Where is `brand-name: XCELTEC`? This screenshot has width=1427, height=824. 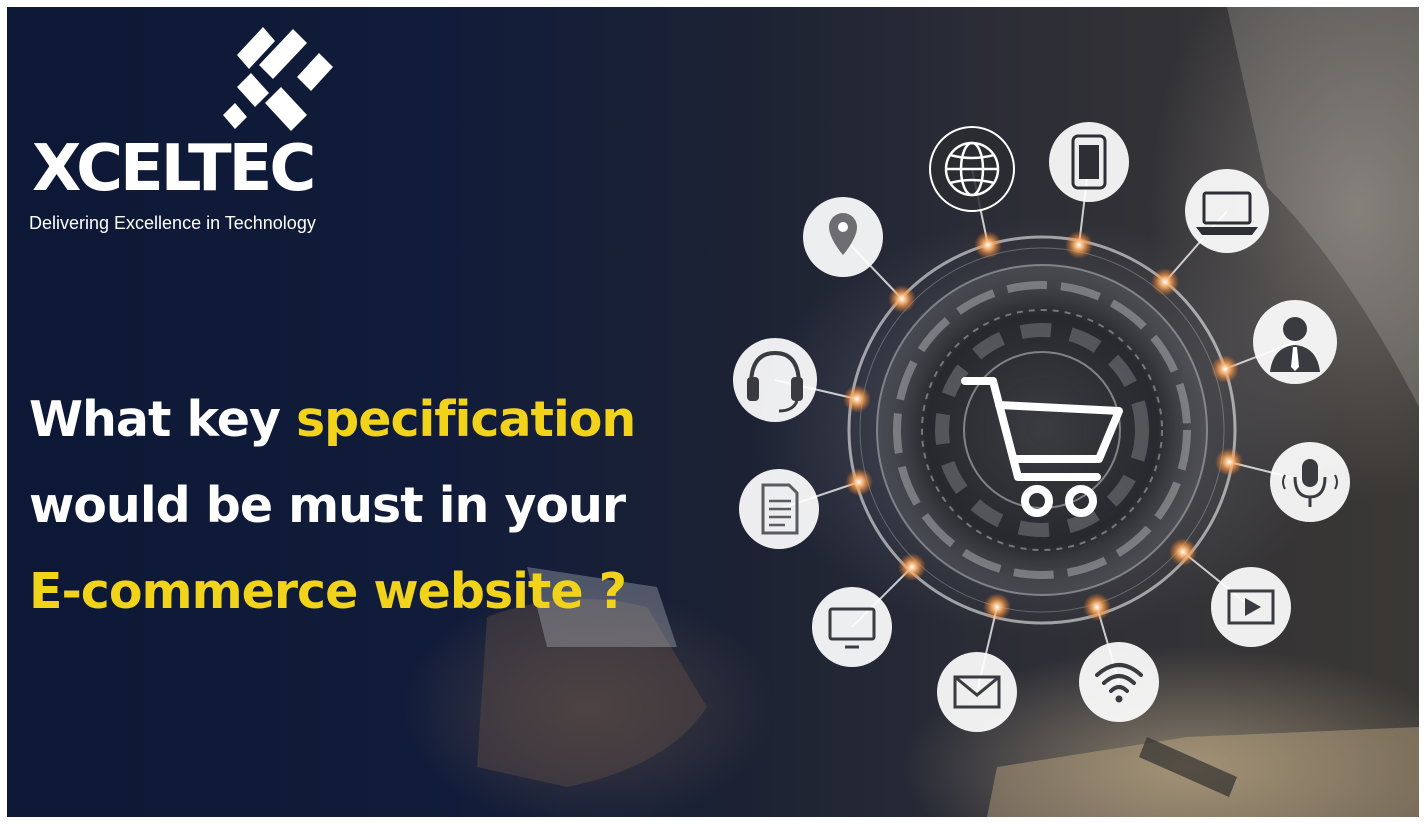 brand-name: XCELTEC is located at coordinates (174, 169).